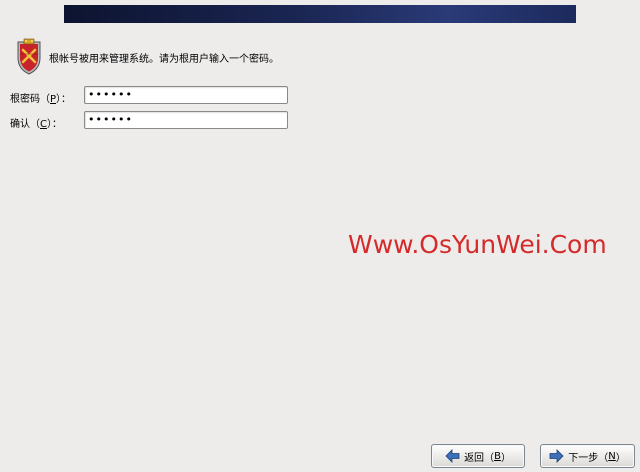 The image size is (640, 472). I want to click on arrow-right-icon, so click(556, 456).